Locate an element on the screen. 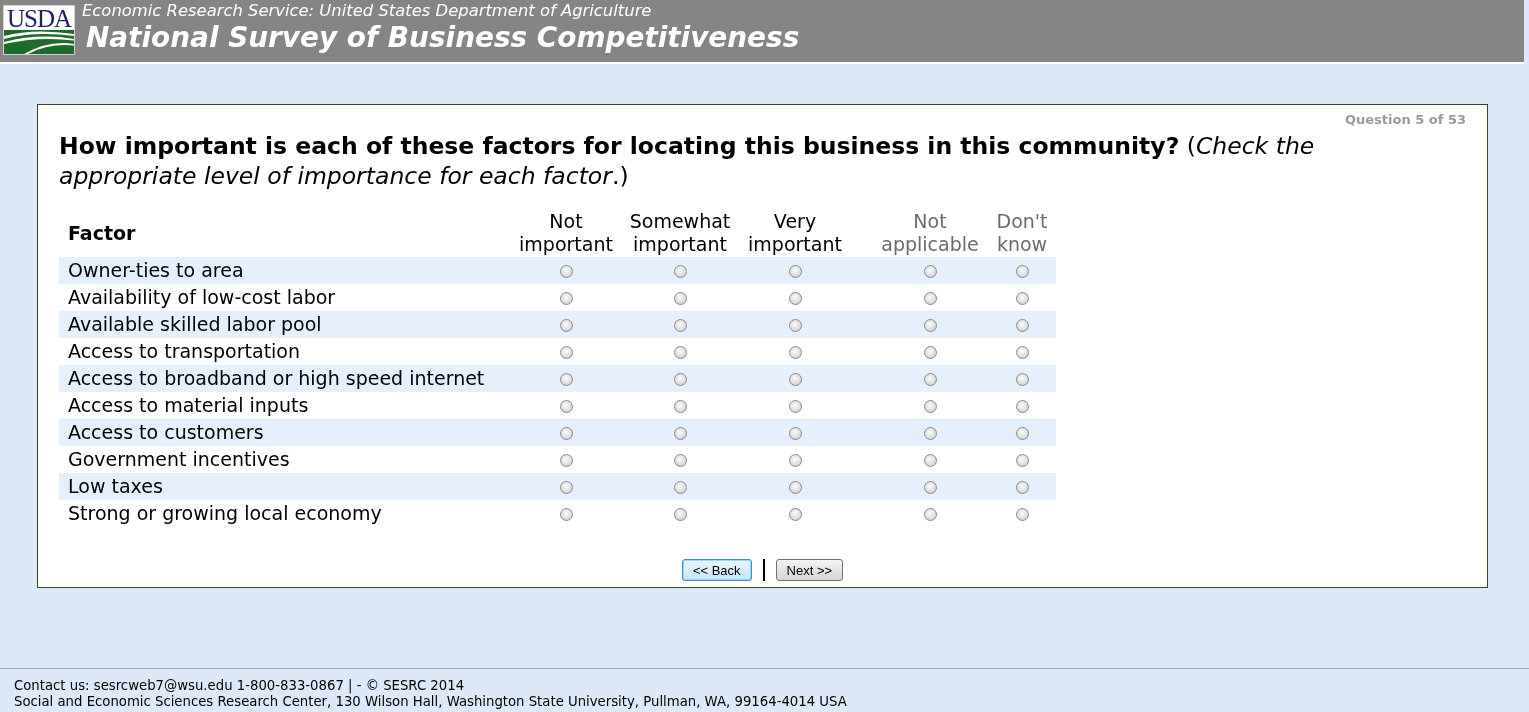  column-header: Don't know is located at coordinates (1022, 233).